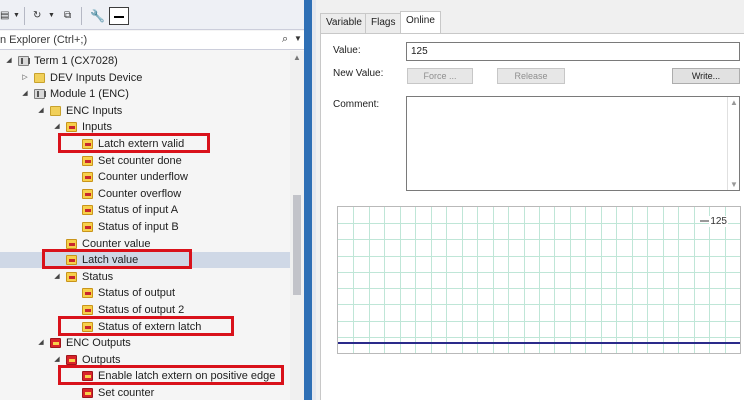 This screenshot has height=400, width=744. I want to click on minimize-icon, so click(119, 16).